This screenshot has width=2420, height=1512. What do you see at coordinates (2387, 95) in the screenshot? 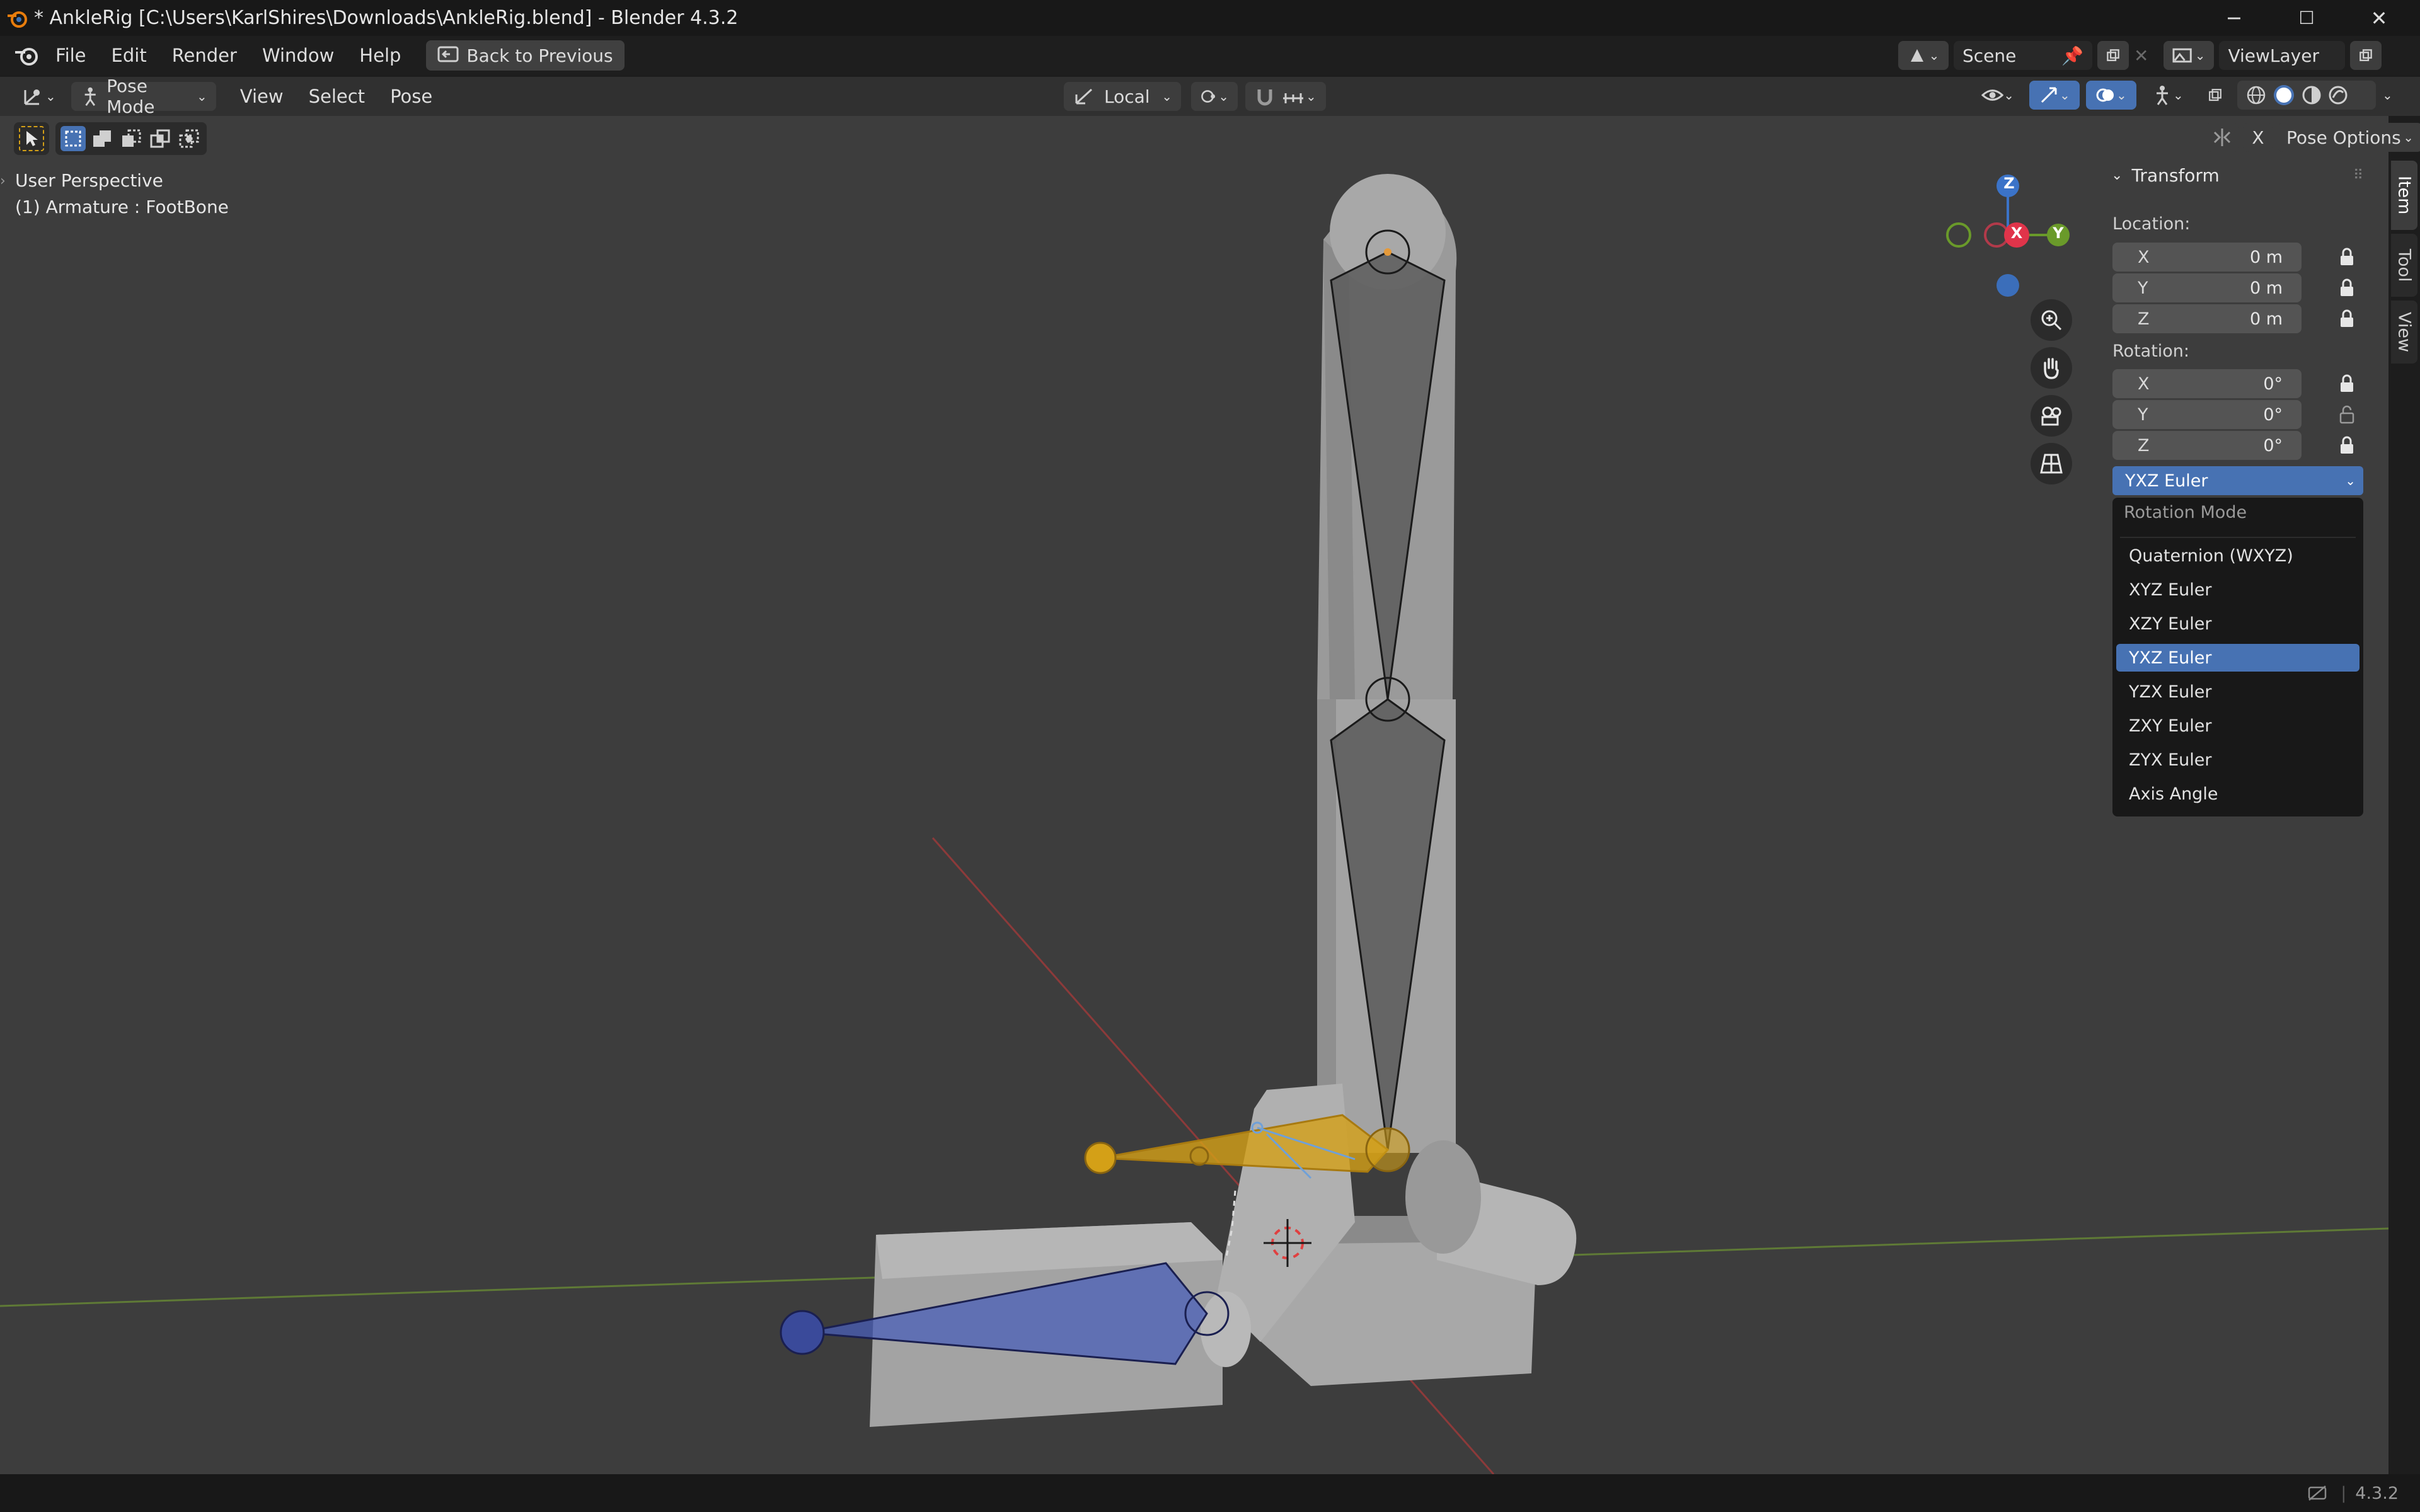
I see `shading-options-chevron-icon: ⌄` at bounding box center [2387, 95].